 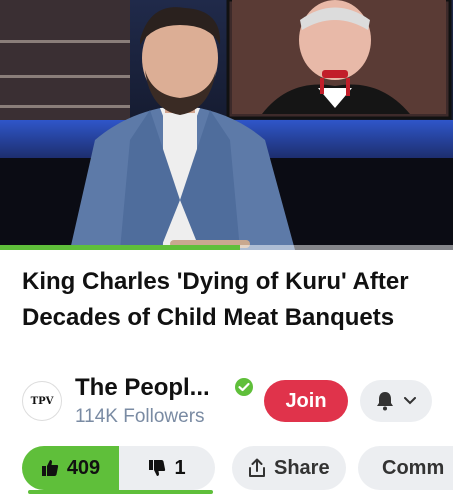 What do you see at coordinates (385, 401) in the screenshot?
I see `bell-icon` at bounding box center [385, 401].